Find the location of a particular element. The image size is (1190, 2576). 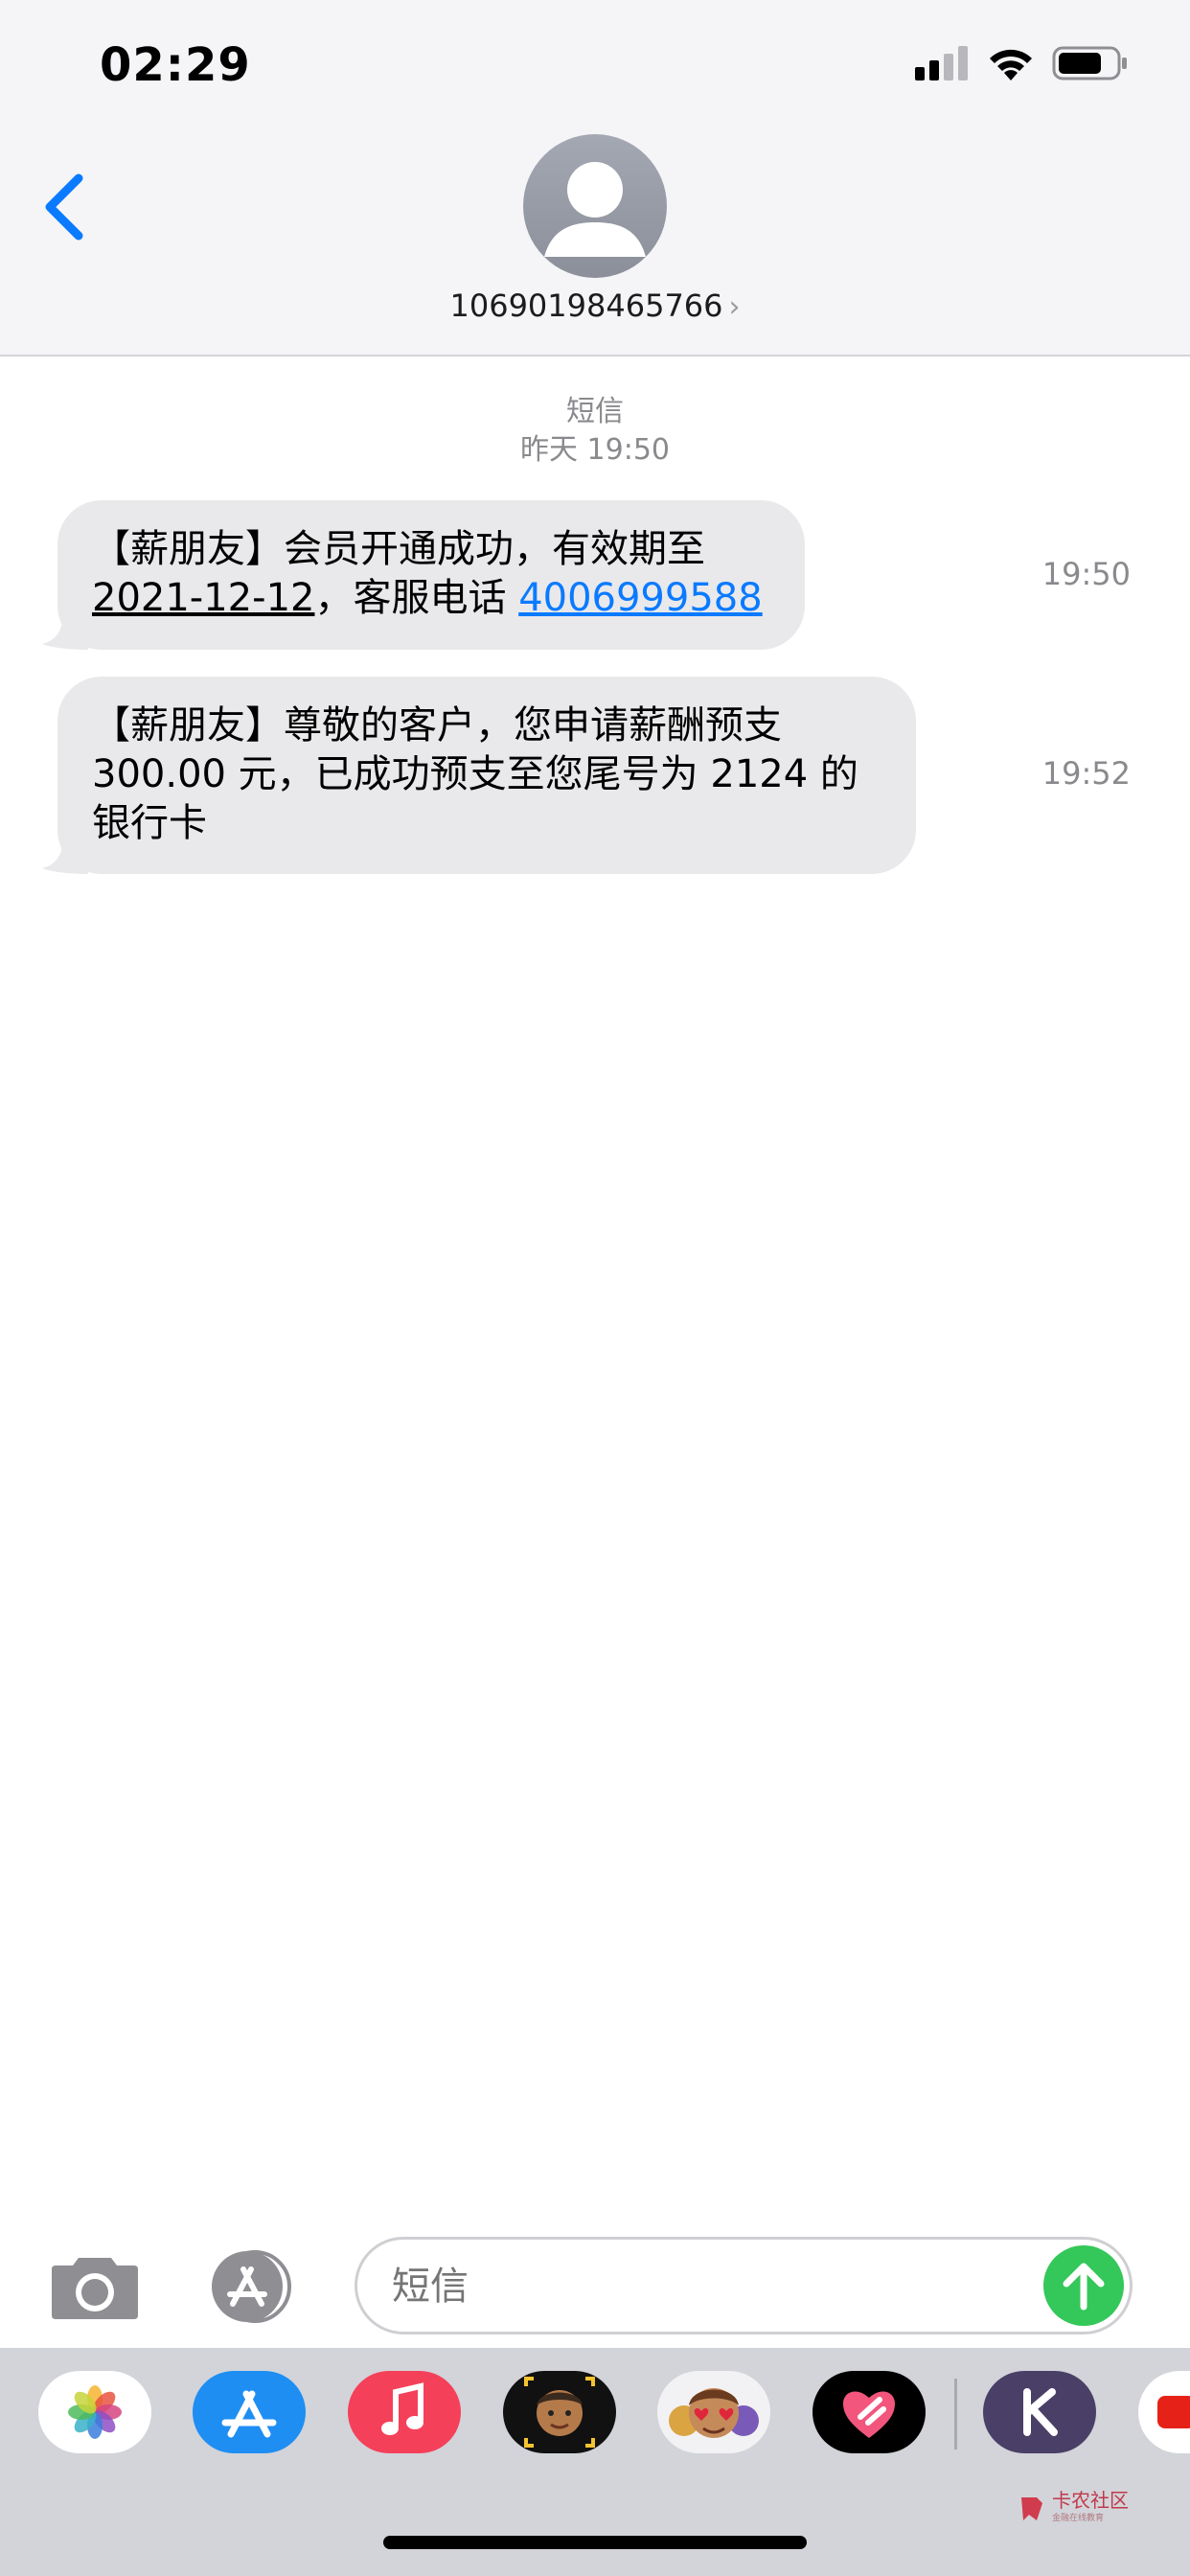

cellular-signal-icon is located at coordinates (942, 63).